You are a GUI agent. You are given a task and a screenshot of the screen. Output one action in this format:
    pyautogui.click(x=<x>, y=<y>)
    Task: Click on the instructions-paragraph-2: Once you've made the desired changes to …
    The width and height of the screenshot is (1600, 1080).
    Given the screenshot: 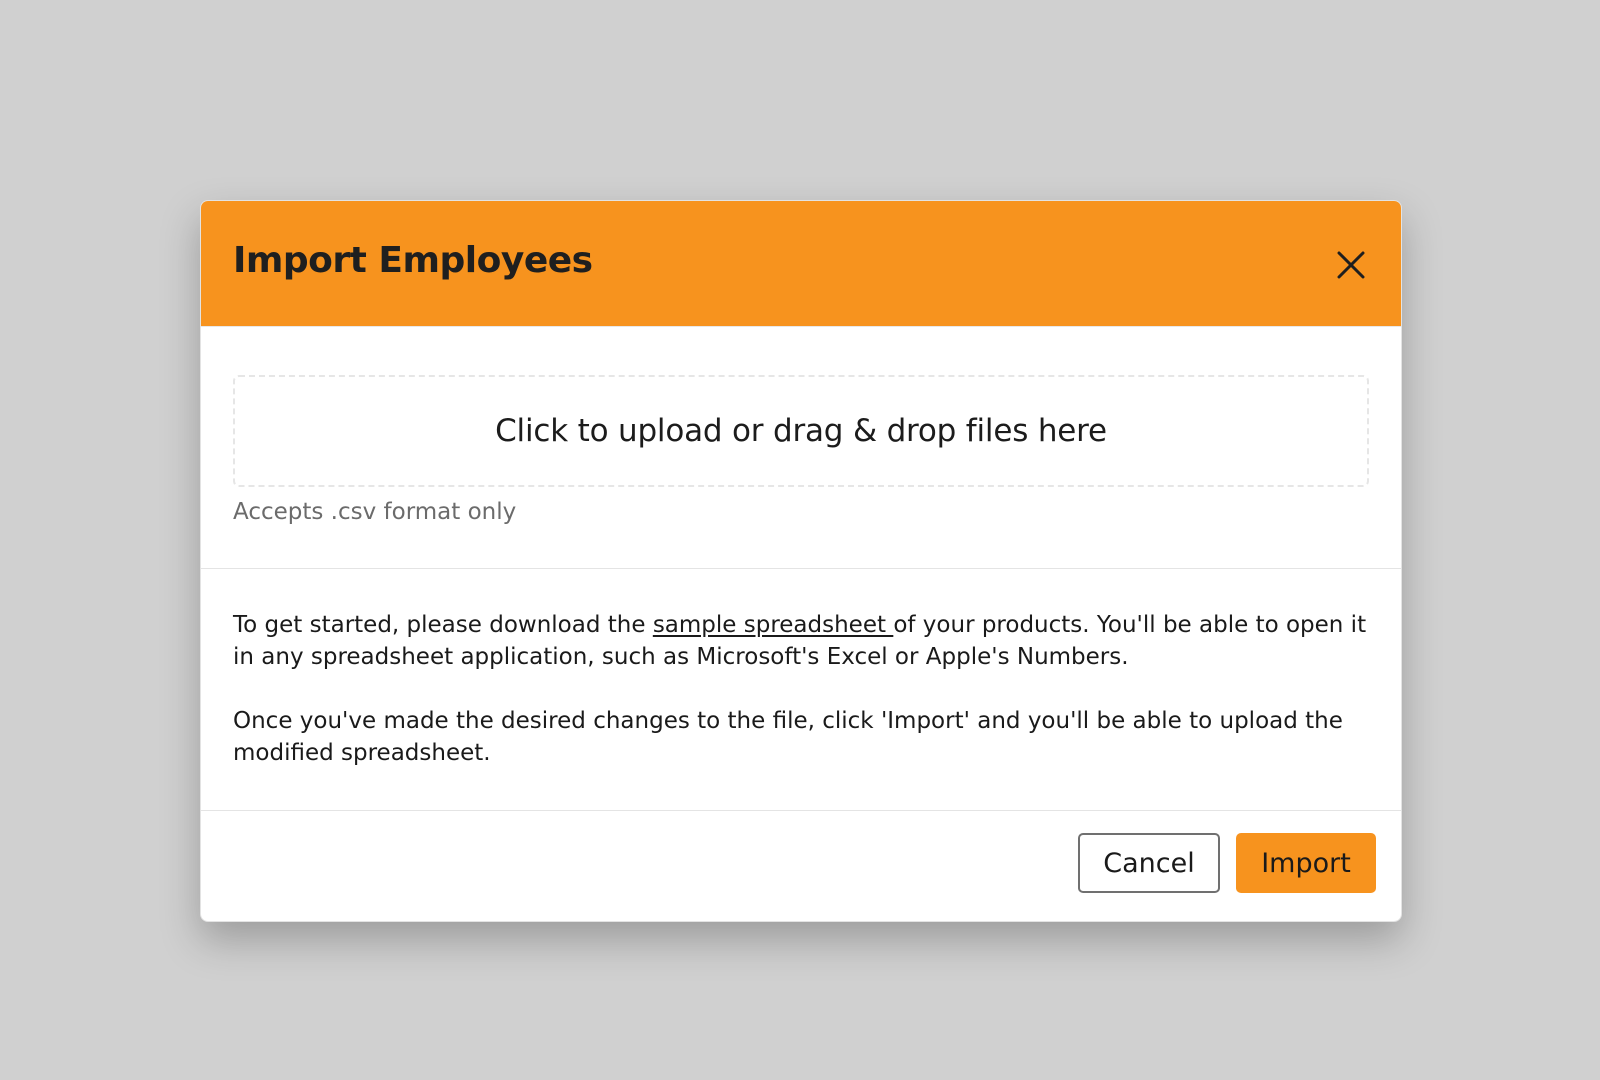 What is the action you would take?
    pyautogui.click(x=788, y=737)
    